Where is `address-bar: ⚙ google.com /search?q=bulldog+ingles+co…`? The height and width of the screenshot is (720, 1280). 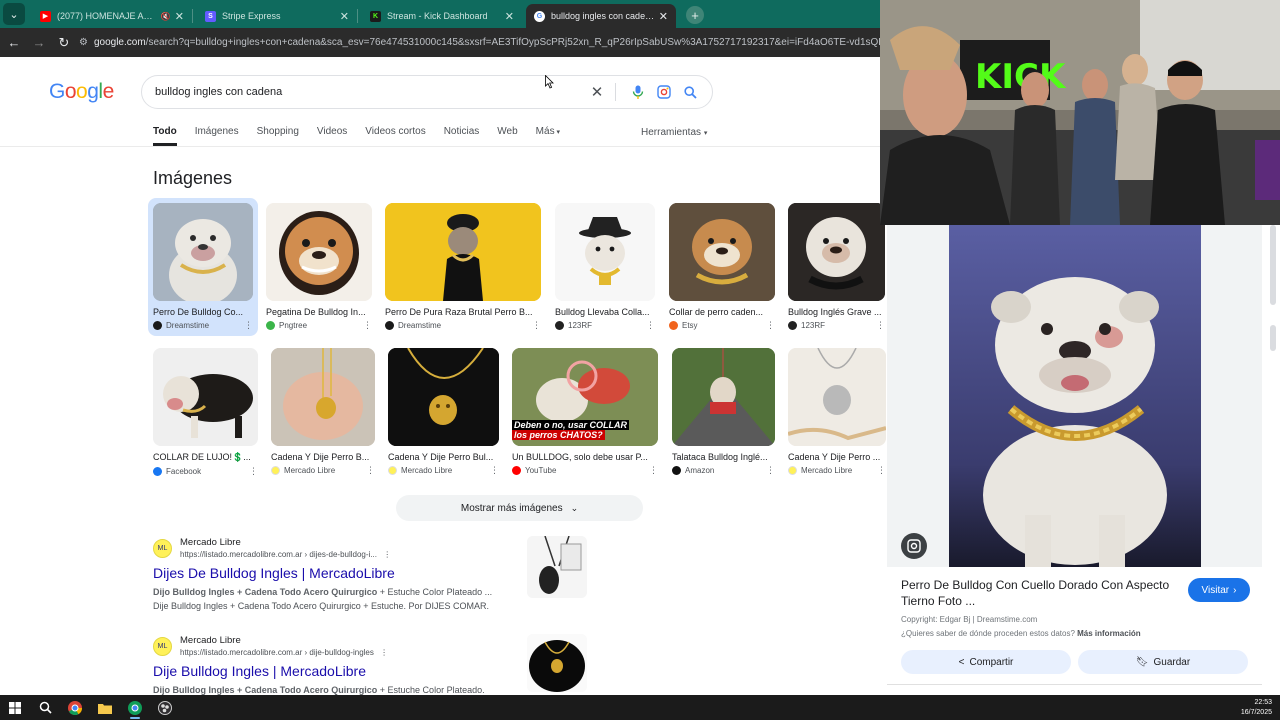 address-bar: ⚙ google.com /search?q=bulldog+ingles+co… is located at coordinates (479, 43).